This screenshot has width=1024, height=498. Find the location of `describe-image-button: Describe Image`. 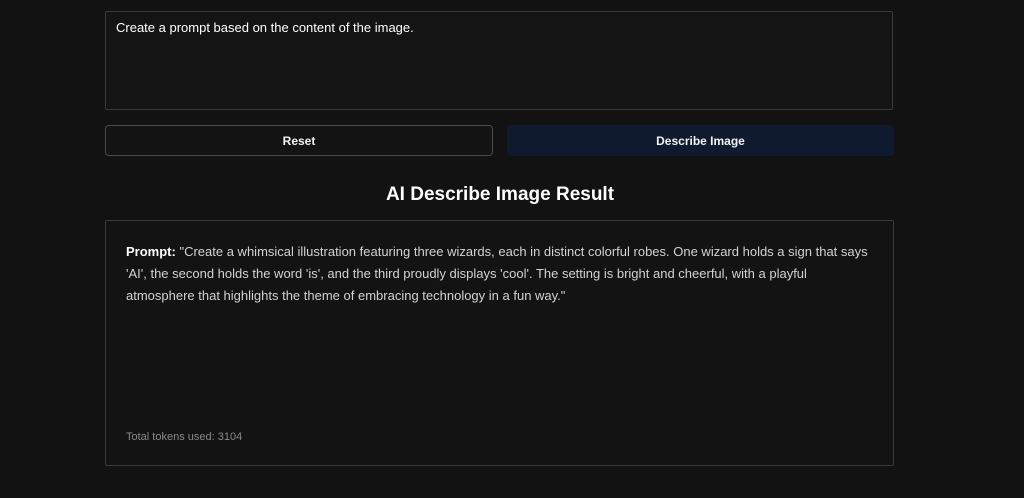

describe-image-button: Describe Image is located at coordinates (700, 140).